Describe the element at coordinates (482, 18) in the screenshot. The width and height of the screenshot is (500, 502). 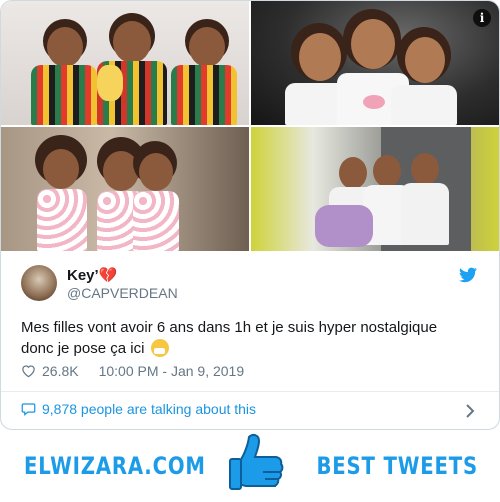
I see `info-icon: i` at that location.